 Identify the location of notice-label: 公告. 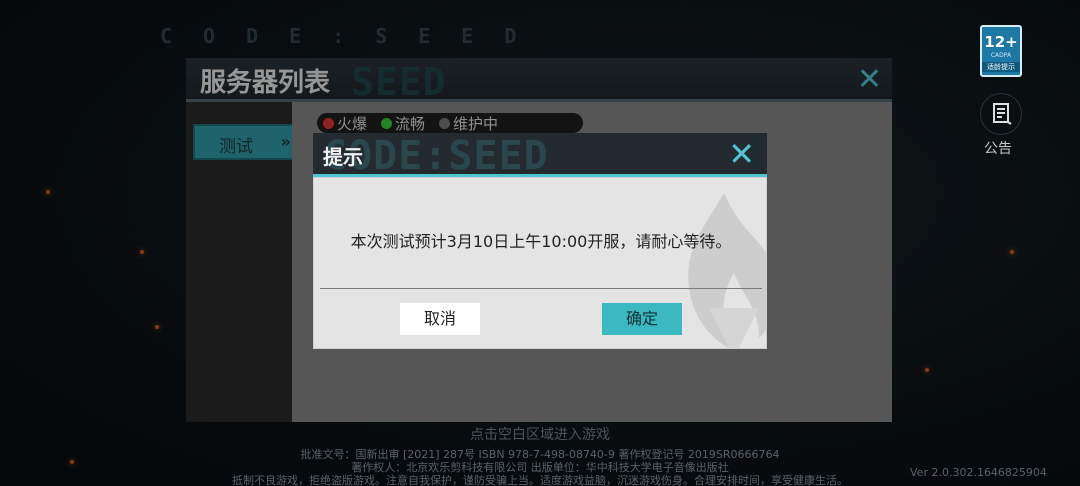
(998, 149).